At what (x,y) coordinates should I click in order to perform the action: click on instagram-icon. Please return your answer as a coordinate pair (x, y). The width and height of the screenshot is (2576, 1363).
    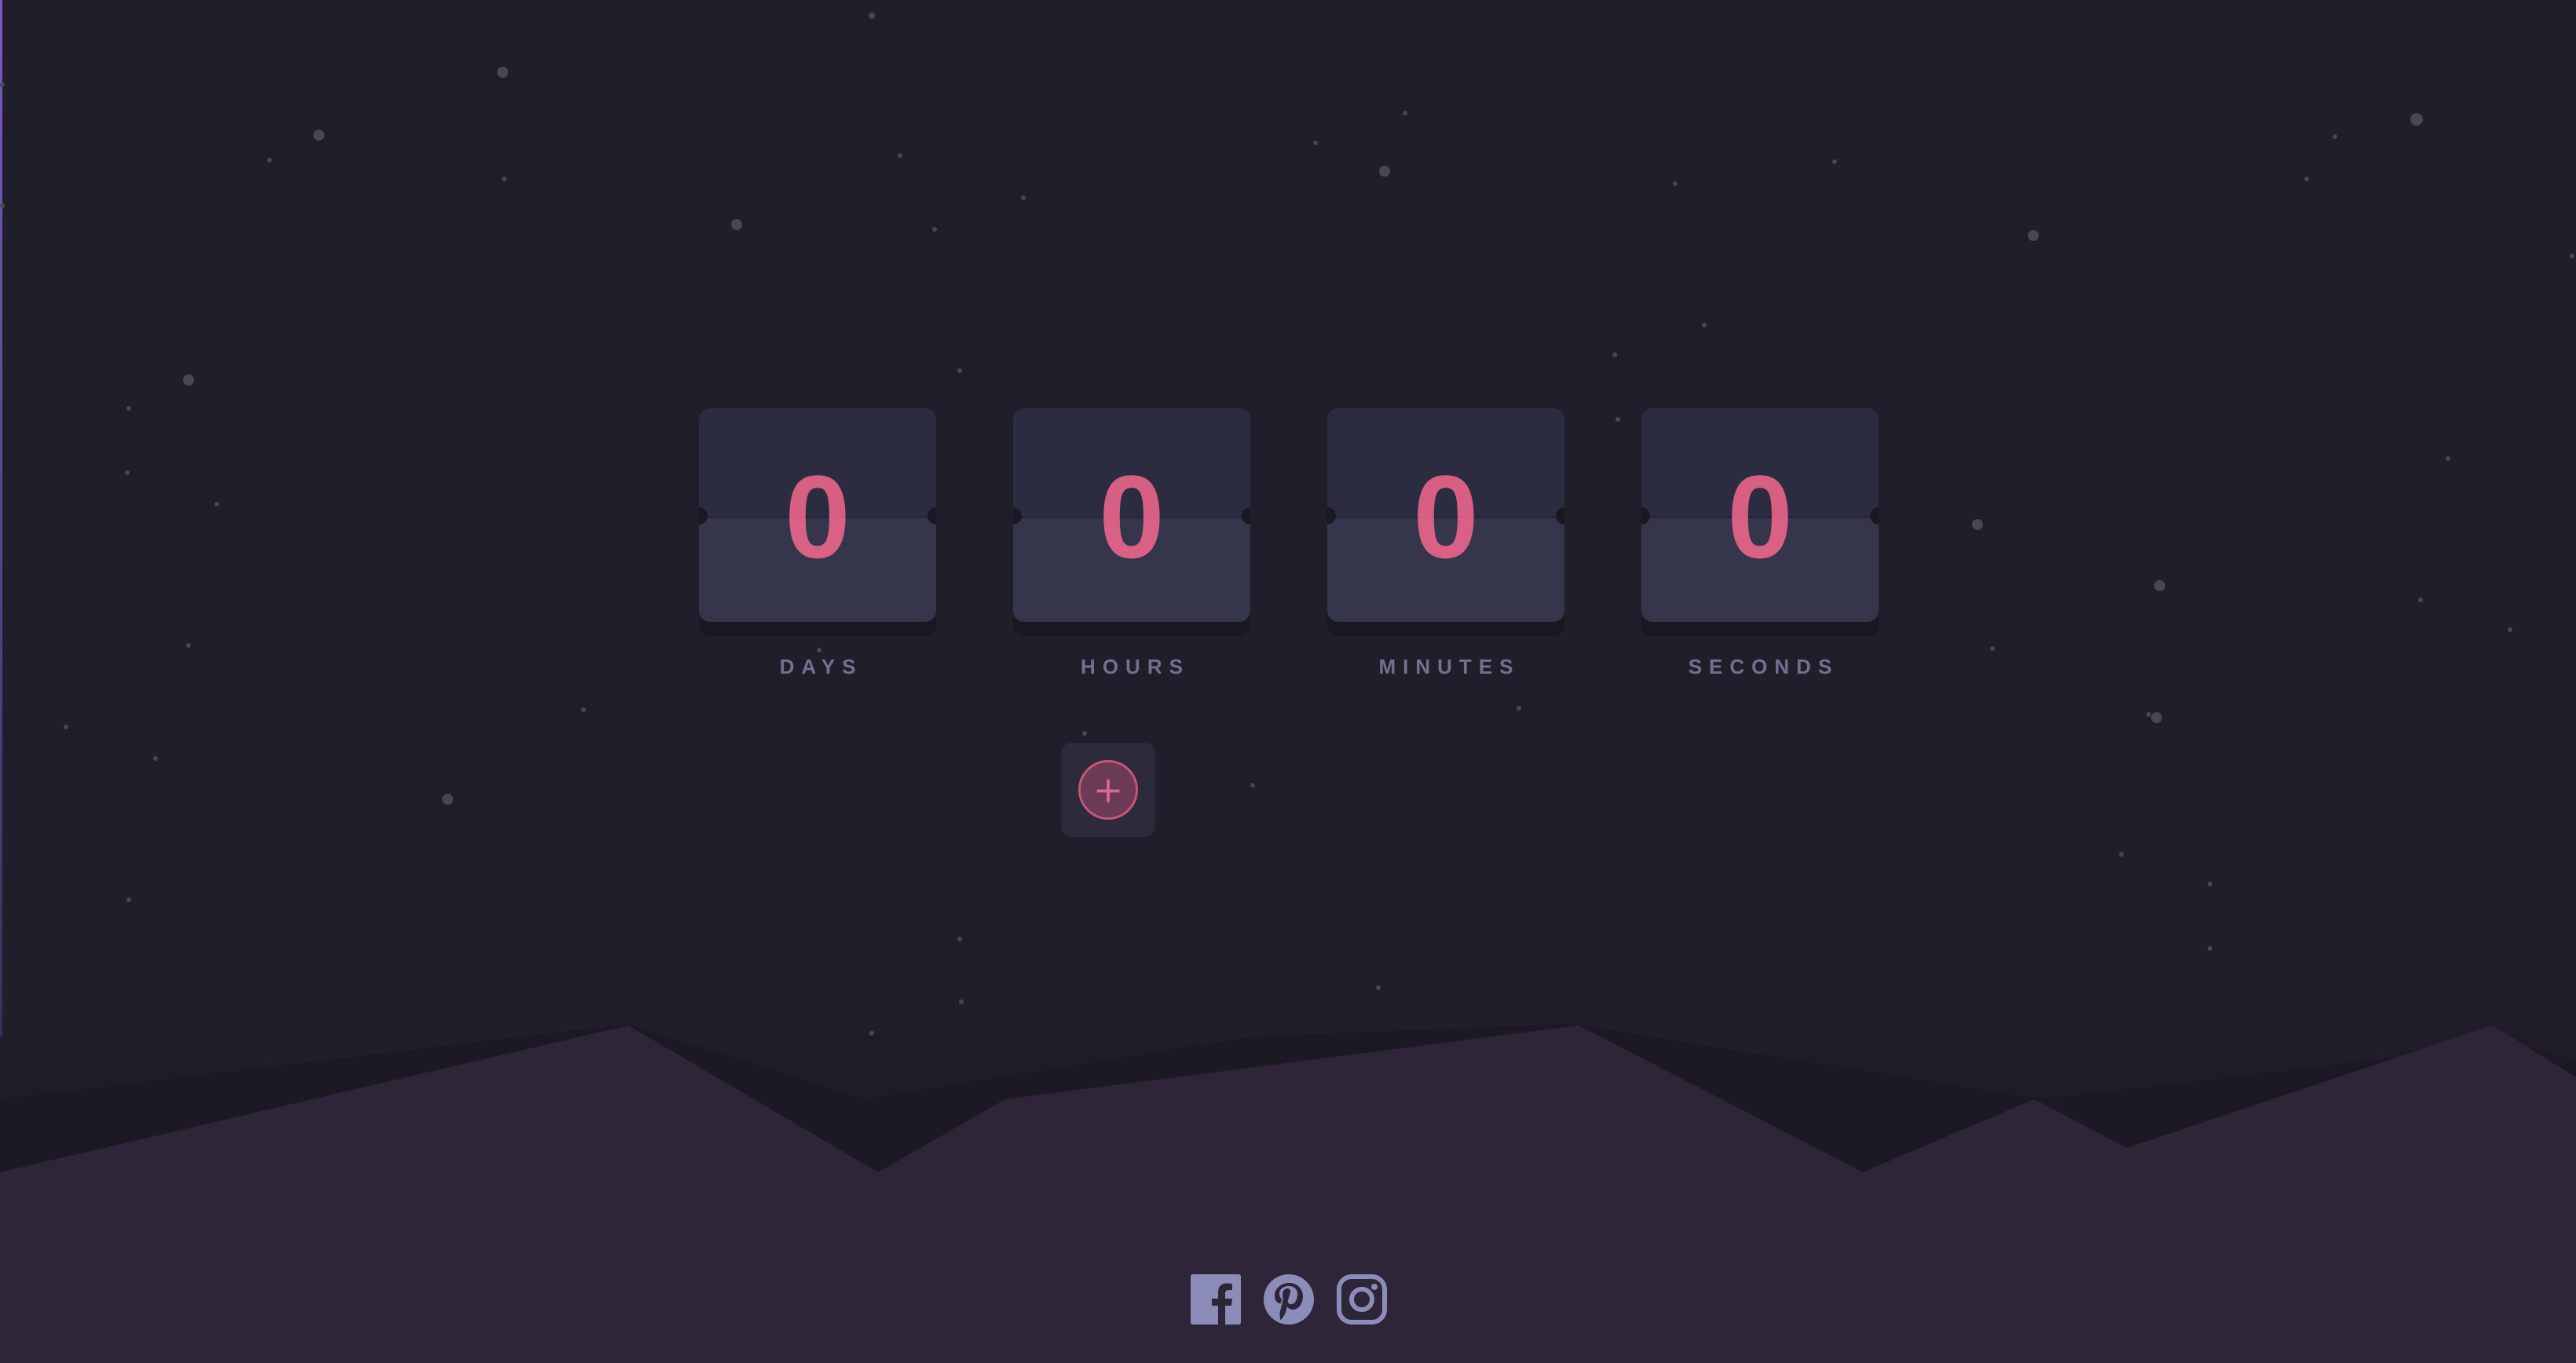
    Looking at the image, I should click on (1362, 1299).